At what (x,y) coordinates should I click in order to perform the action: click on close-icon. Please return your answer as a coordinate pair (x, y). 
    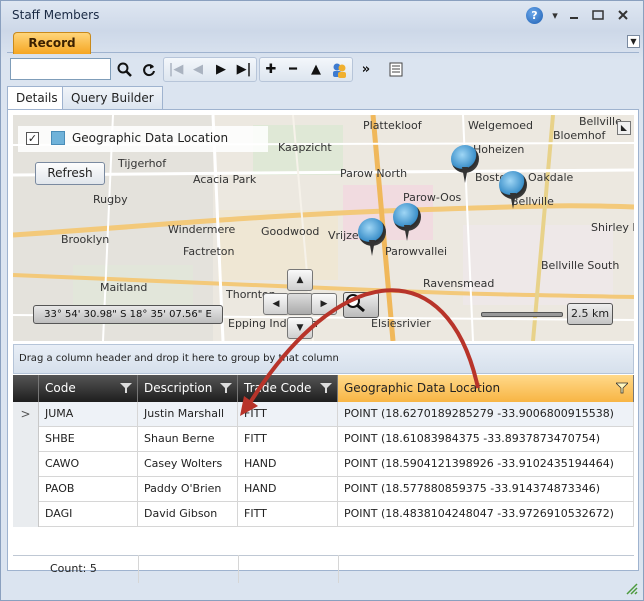
    Looking at the image, I should click on (623, 15).